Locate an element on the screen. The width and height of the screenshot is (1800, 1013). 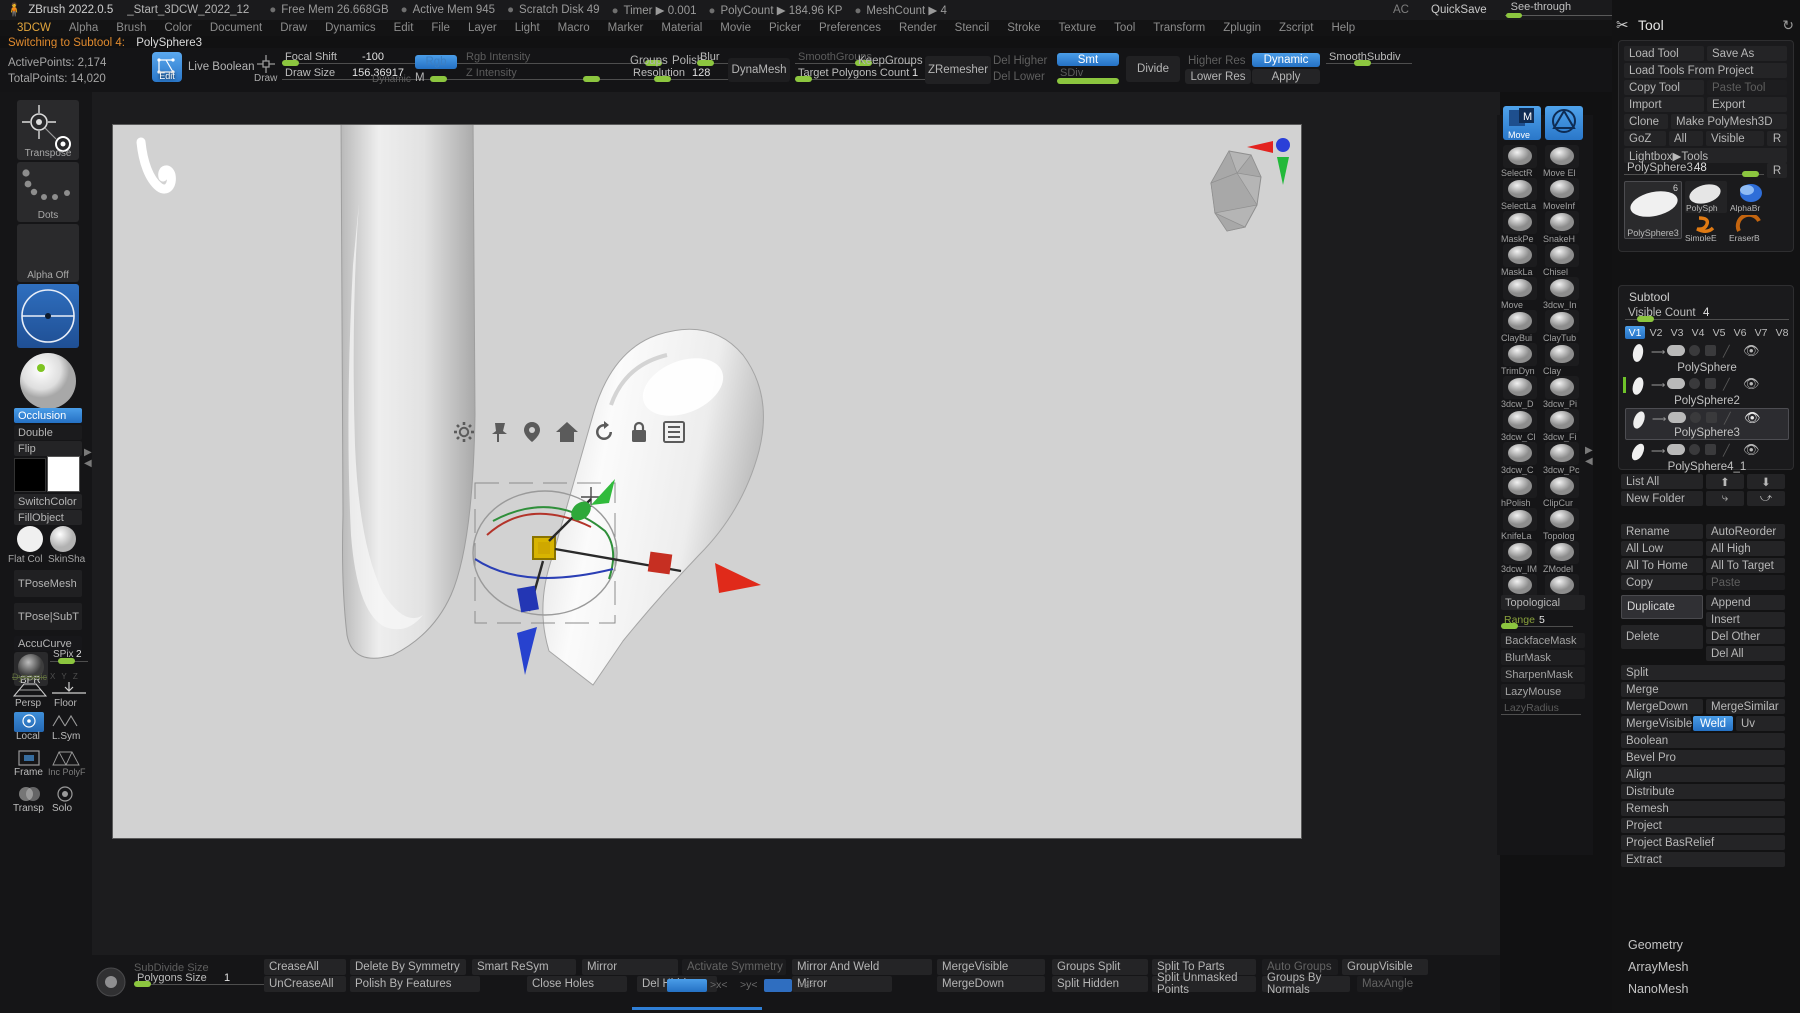
brush-standard-active is located at coordinates (1564, 123).